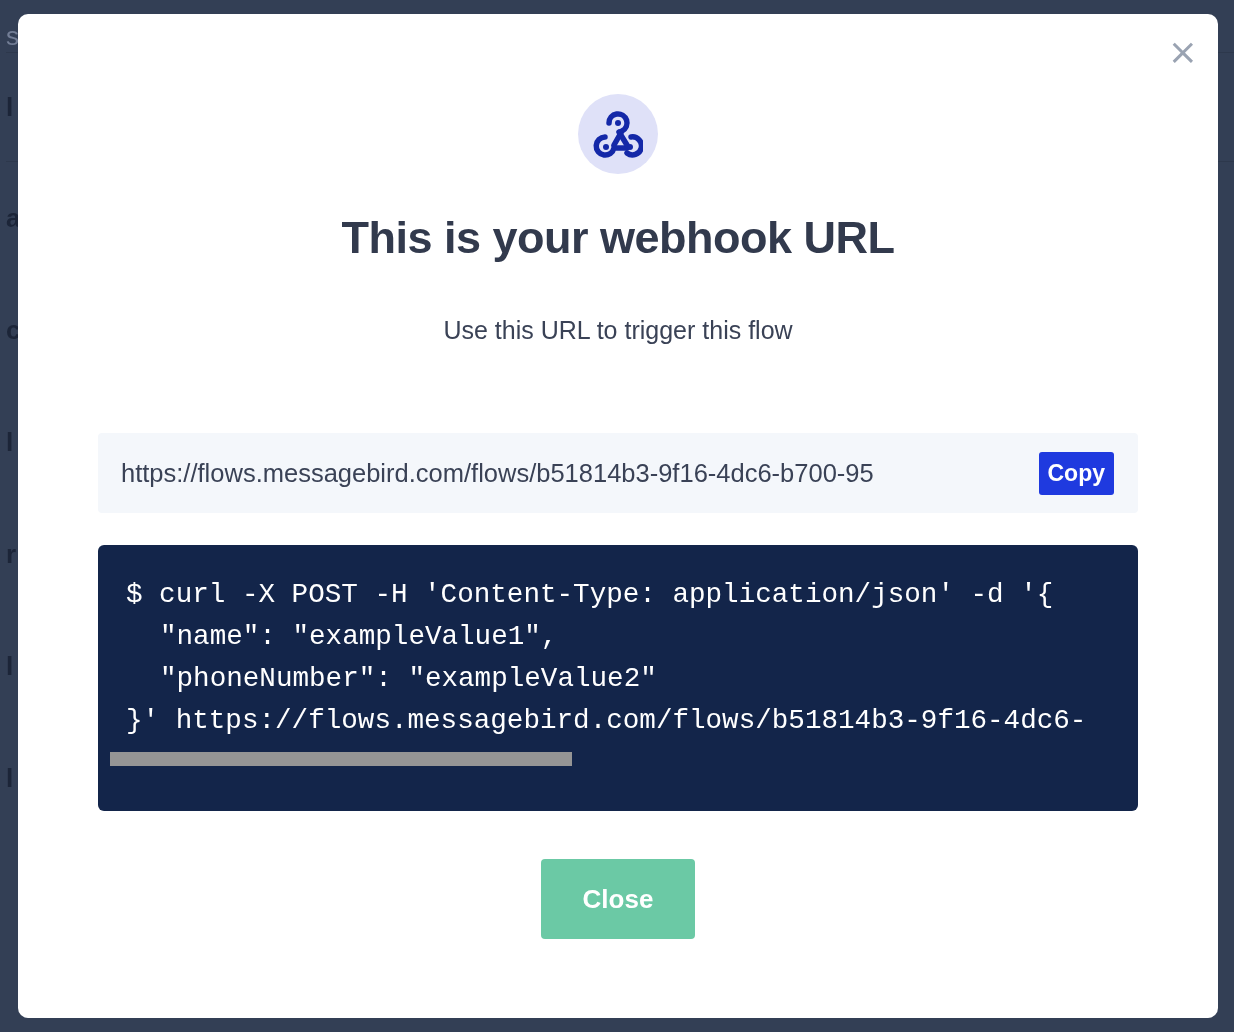 The height and width of the screenshot is (1032, 1234). Describe the element at coordinates (1076, 473) in the screenshot. I see `copy-button: Copy` at that location.